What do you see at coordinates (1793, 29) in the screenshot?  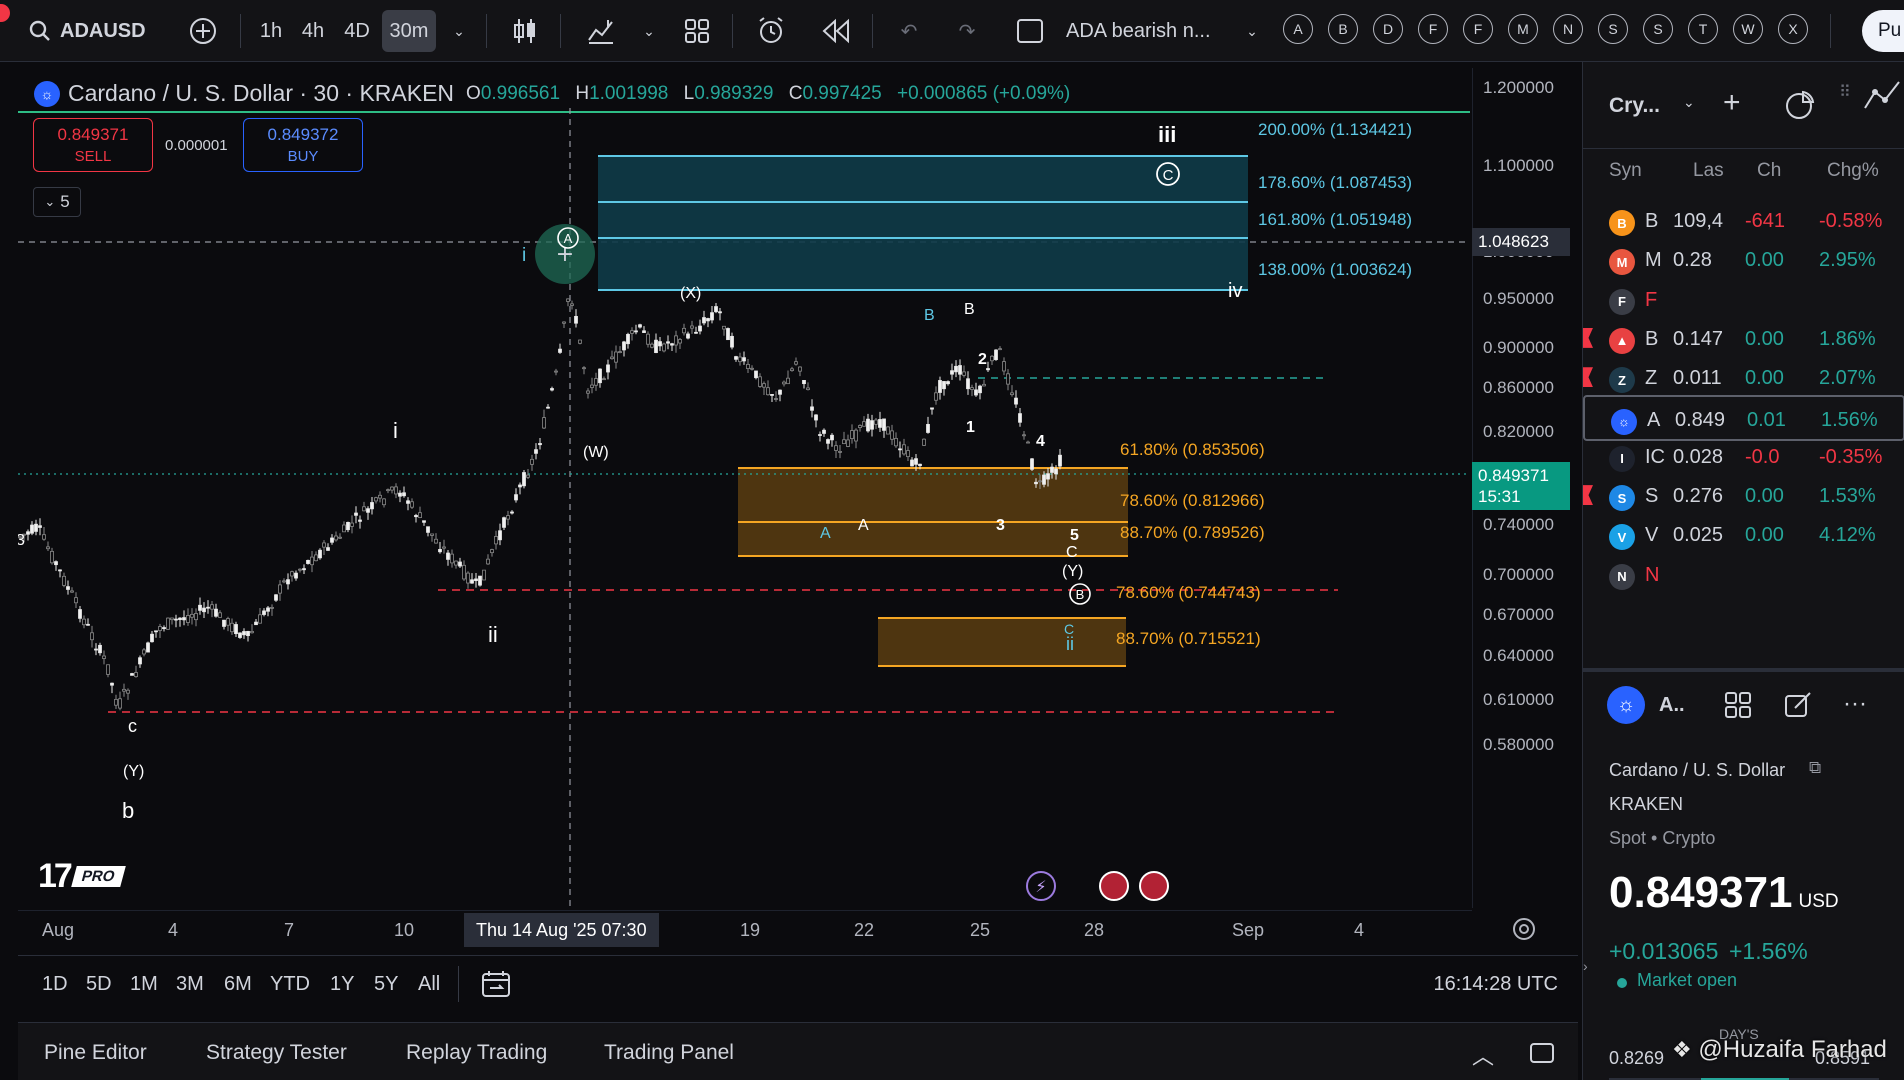 I see `alert-letter-x: X` at bounding box center [1793, 29].